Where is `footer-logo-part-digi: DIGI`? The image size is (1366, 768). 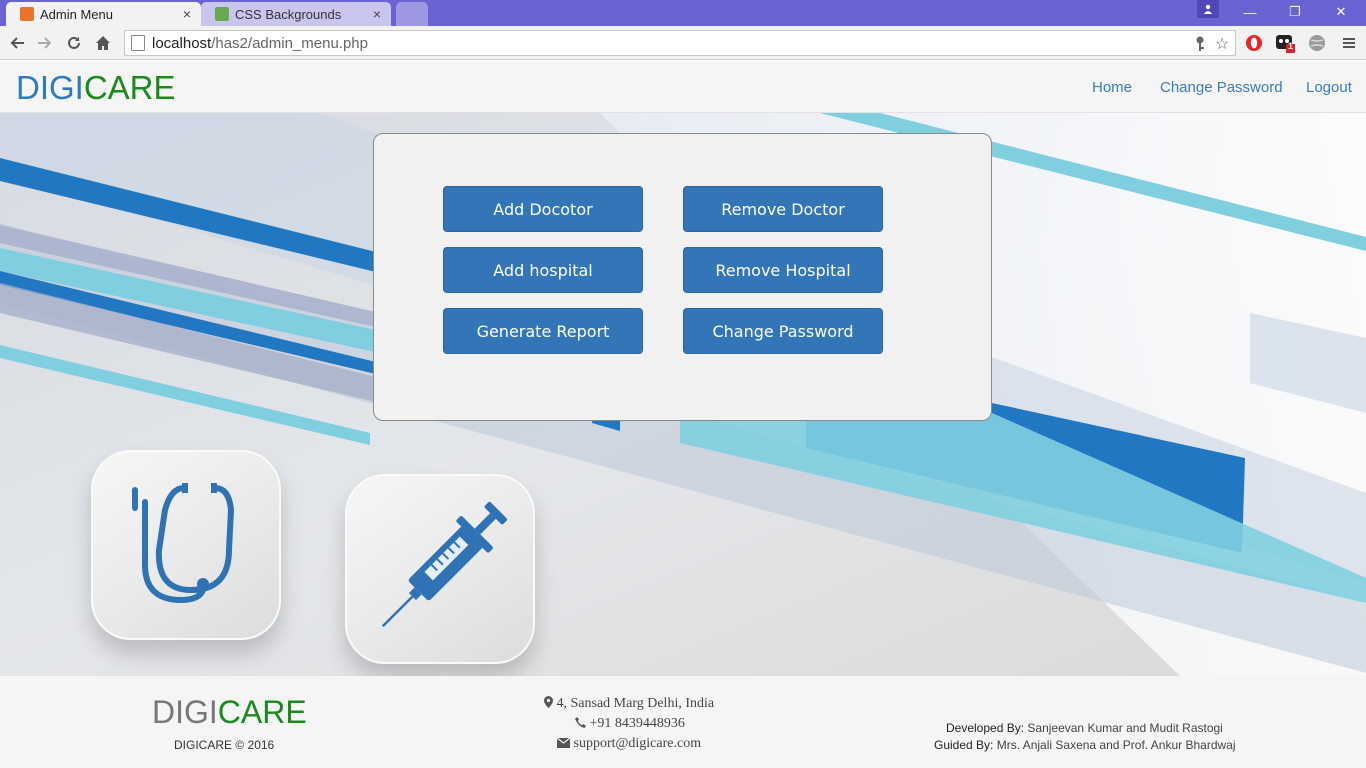
footer-logo-part-digi: DIGI is located at coordinates (185, 712).